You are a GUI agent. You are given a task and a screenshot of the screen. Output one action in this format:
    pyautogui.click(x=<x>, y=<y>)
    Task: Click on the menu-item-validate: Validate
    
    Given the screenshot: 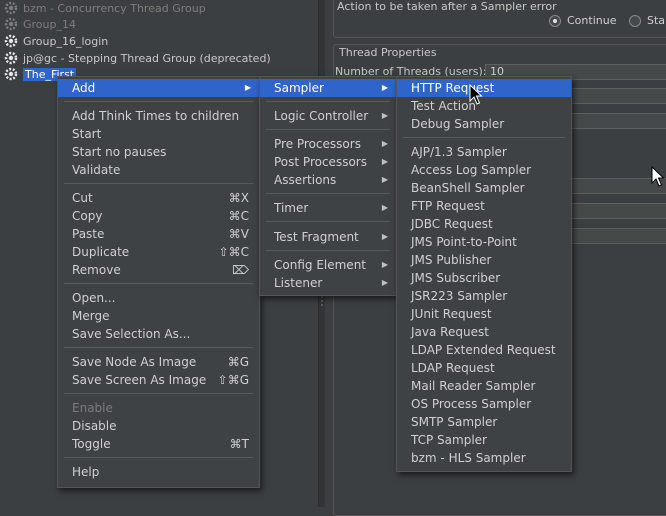 What is the action you would take?
    pyautogui.click(x=158, y=170)
    